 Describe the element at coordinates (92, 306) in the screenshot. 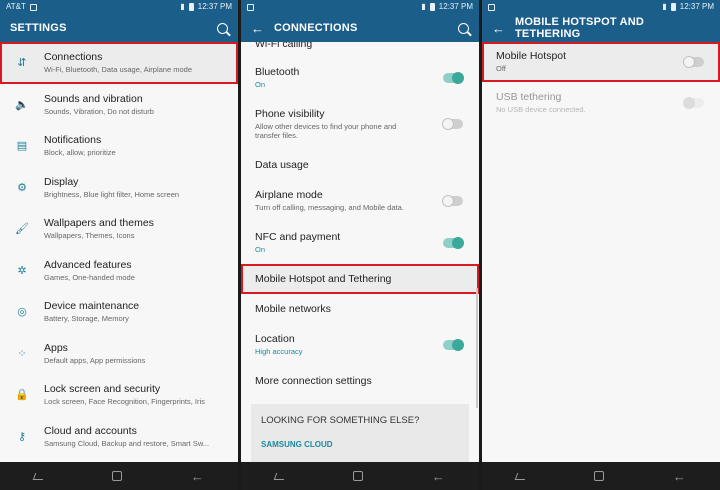

I see `settings-item-title: Device maintenance` at that location.